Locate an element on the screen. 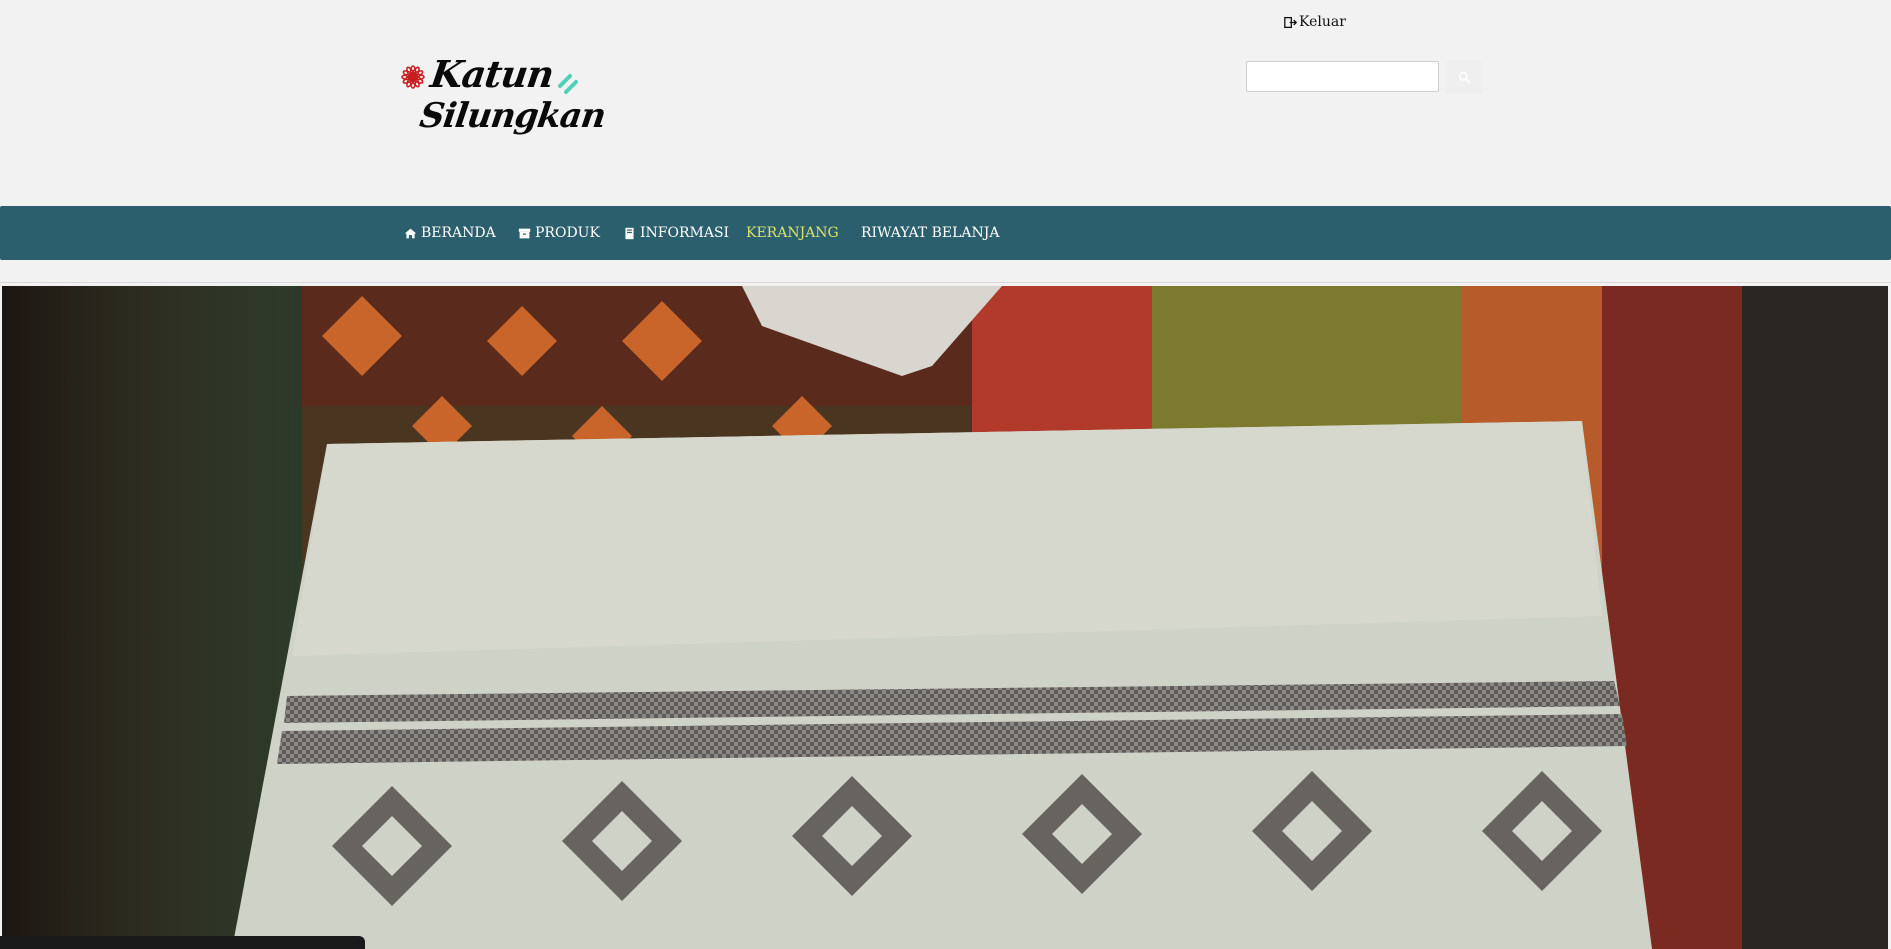 Image resolution: width=1891 pixels, height=949 pixels. logout-label: Keluar is located at coordinates (1322, 22).